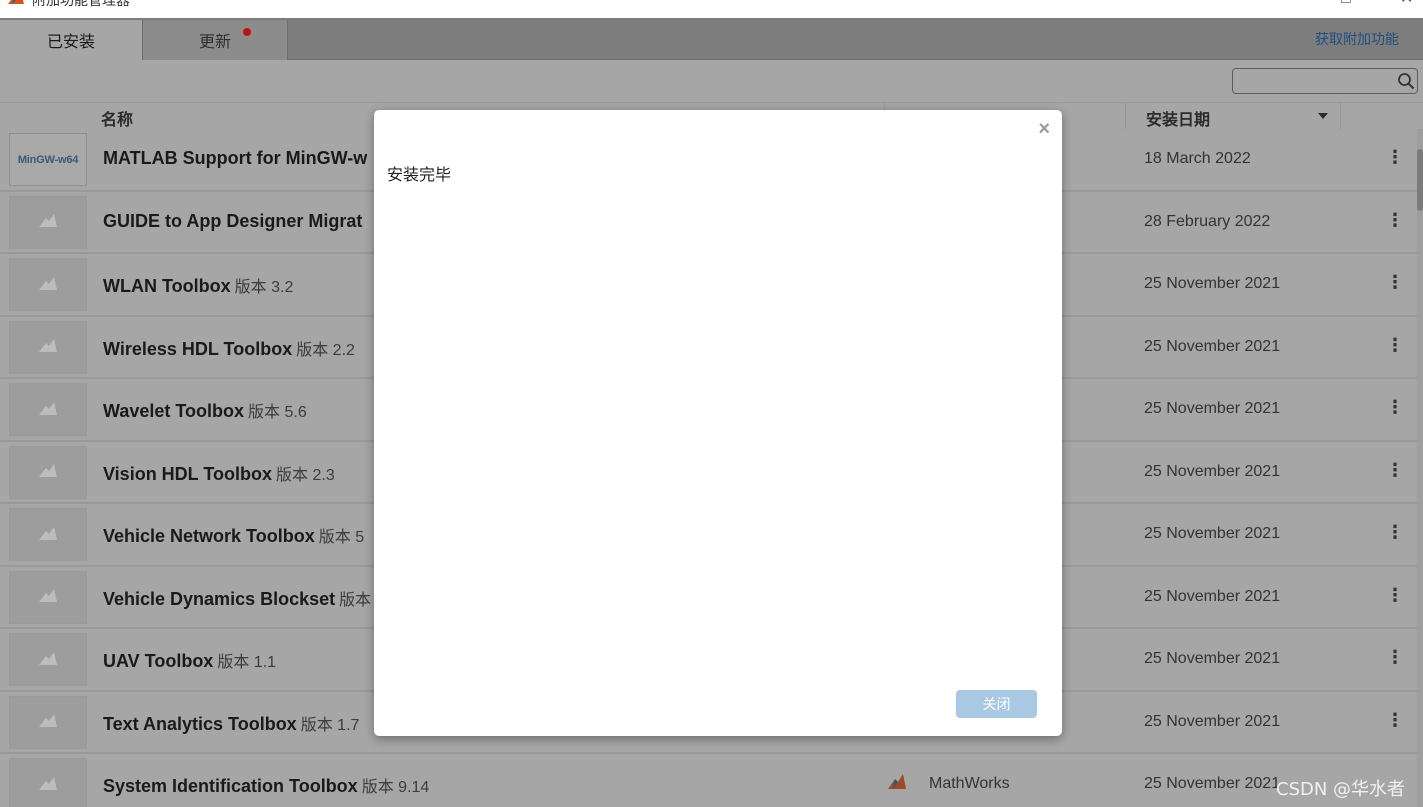  What do you see at coordinates (1406, 3) in the screenshot?
I see `close-window-button: ✕` at bounding box center [1406, 3].